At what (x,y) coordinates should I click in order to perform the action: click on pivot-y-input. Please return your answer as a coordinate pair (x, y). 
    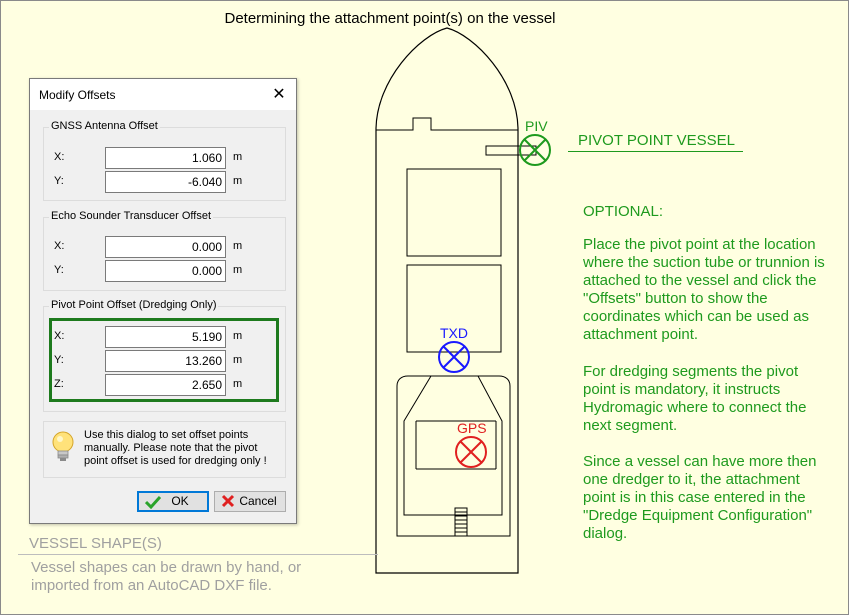
    Looking at the image, I should click on (165, 361).